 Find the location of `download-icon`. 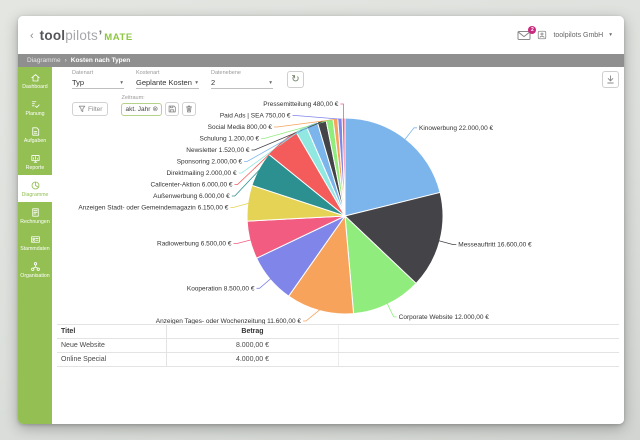

download-icon is located at coordinates (610, 79).